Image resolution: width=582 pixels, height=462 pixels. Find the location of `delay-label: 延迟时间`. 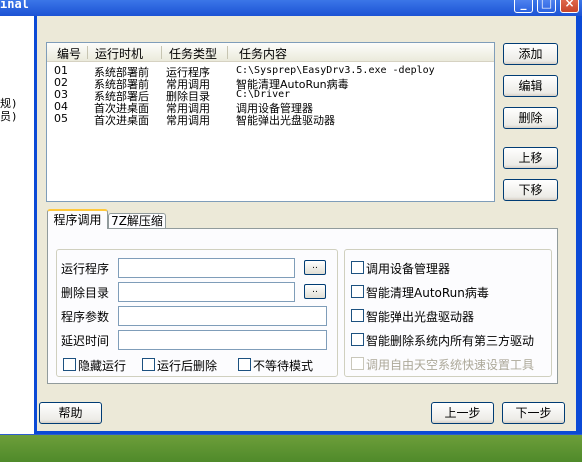

delay-label: 延迟时间 is located at coordinates (85, 341).